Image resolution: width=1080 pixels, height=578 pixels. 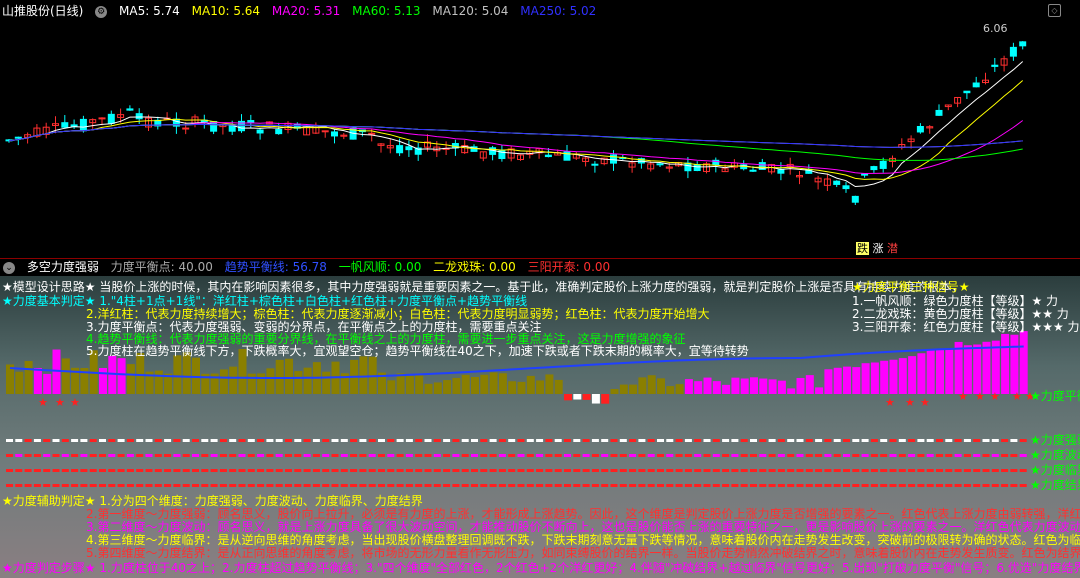 What do you see at coordinates (226, 11) in the screenshot?
I see `ma10-label: MA10: 5.64` at bounding box center [226, 11].